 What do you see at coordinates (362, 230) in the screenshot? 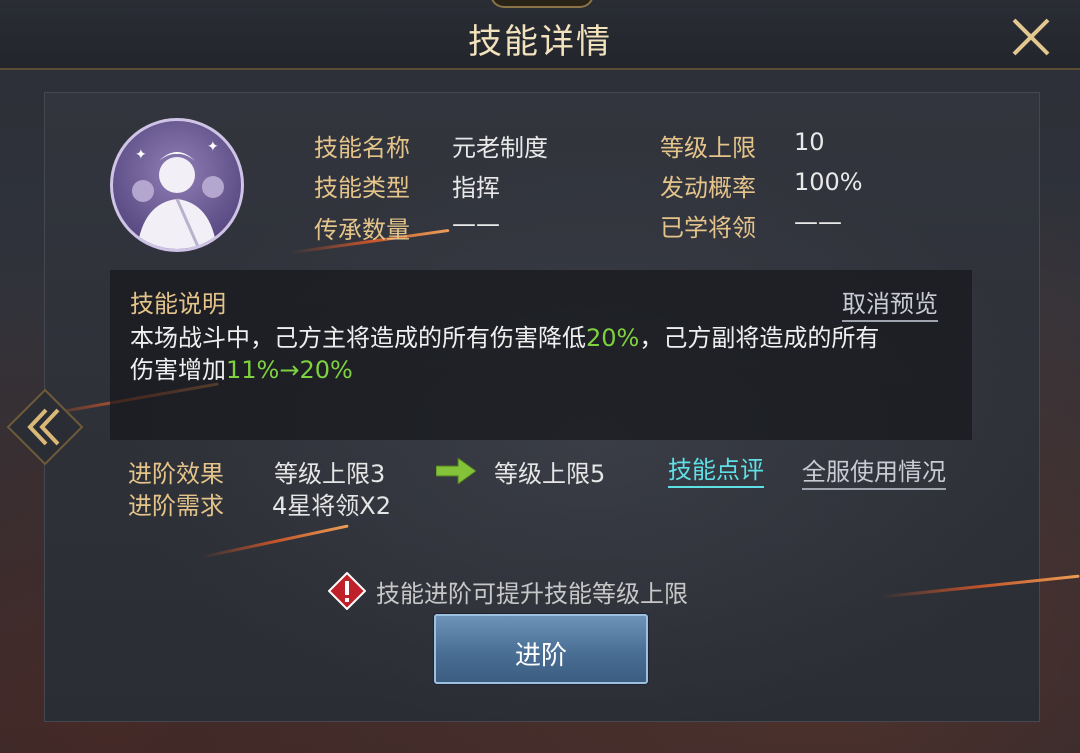
I see `inherit-count-label: 传承数量` at bounding box center [362, 230].